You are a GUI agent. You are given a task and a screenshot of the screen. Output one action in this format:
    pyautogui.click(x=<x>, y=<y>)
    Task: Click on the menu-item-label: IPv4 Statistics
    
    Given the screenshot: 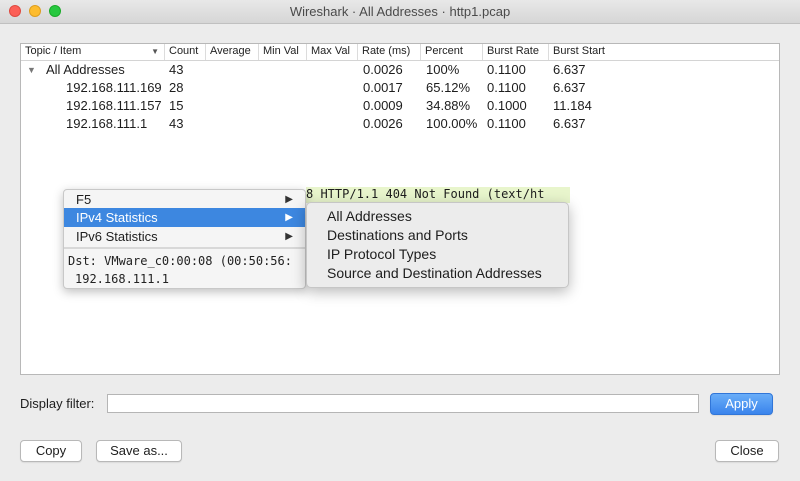 What is the action you would take?
    pyautogui.click(x=117, y=217)
    